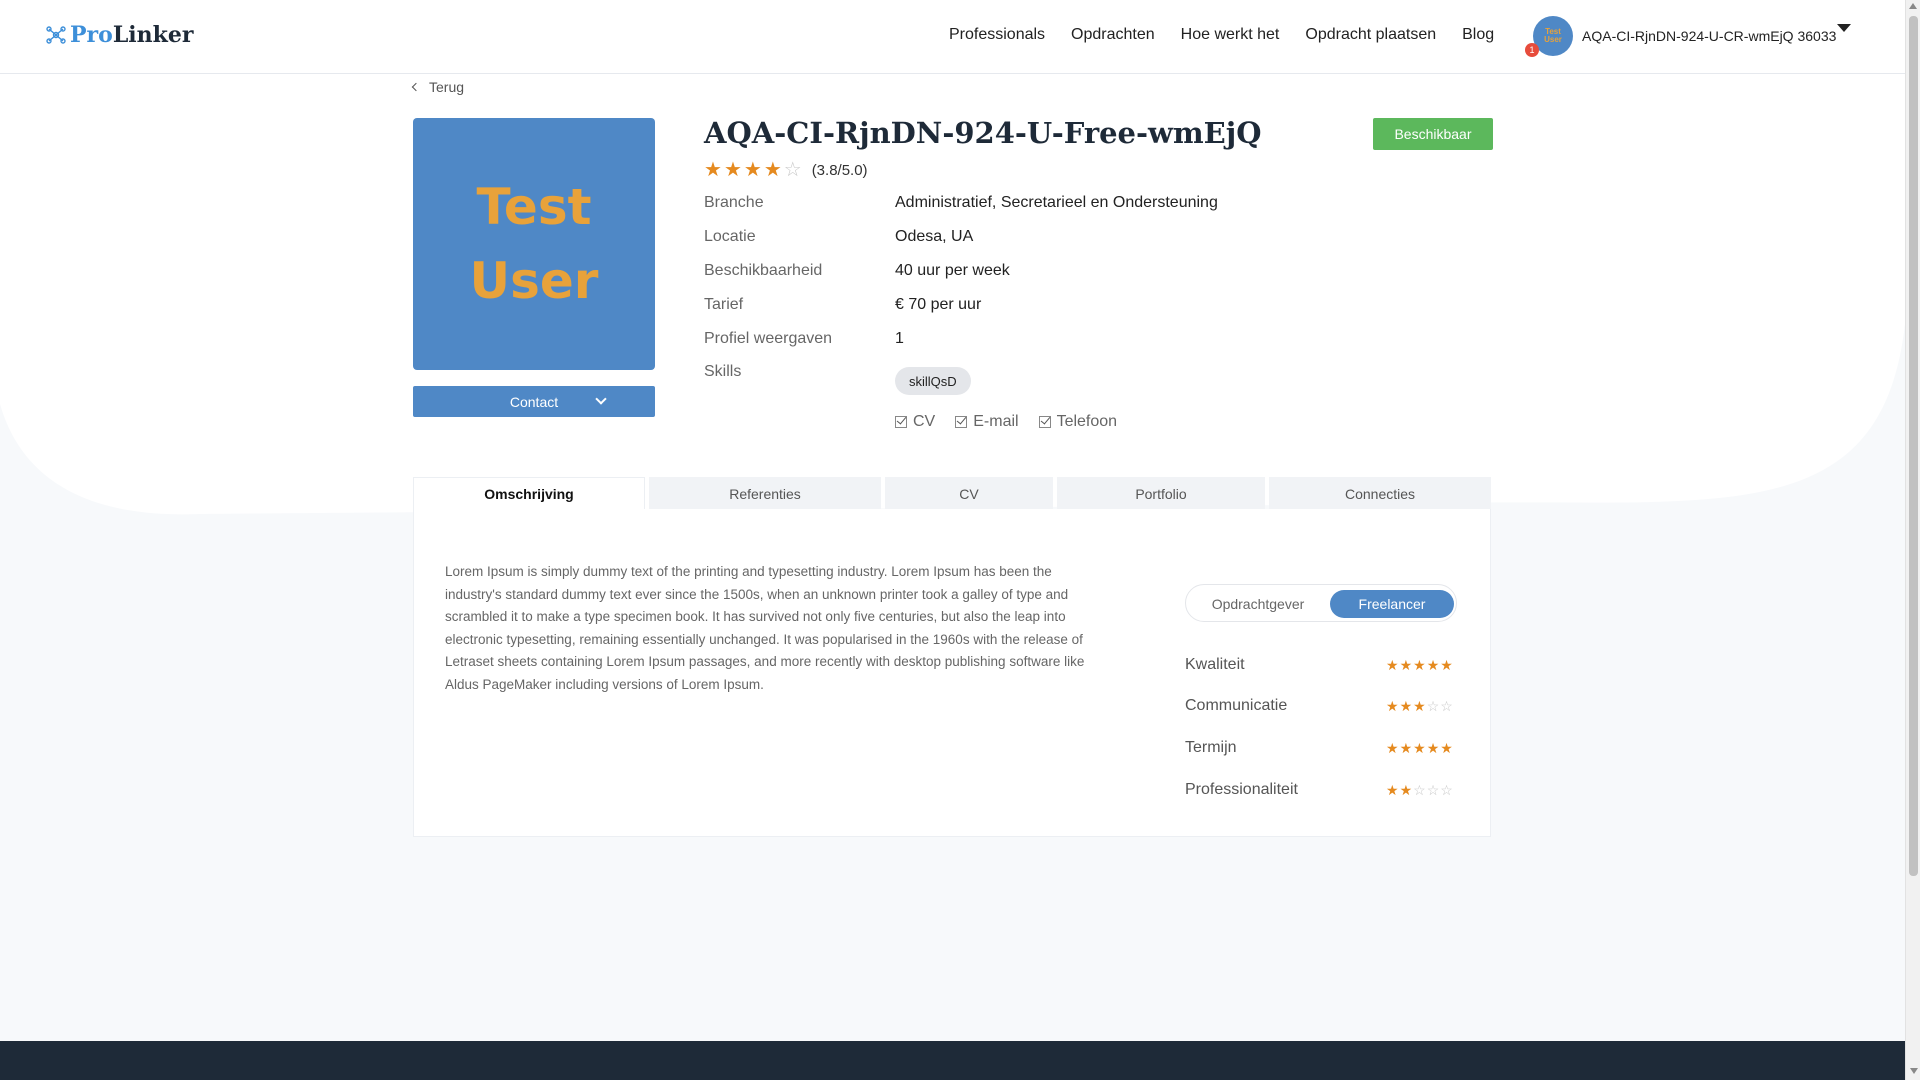  What do you see at coordinates (839, 170) in the screenshot?
I see `rating-text: (3.8/5.0)` at bounding box center [839, 170].